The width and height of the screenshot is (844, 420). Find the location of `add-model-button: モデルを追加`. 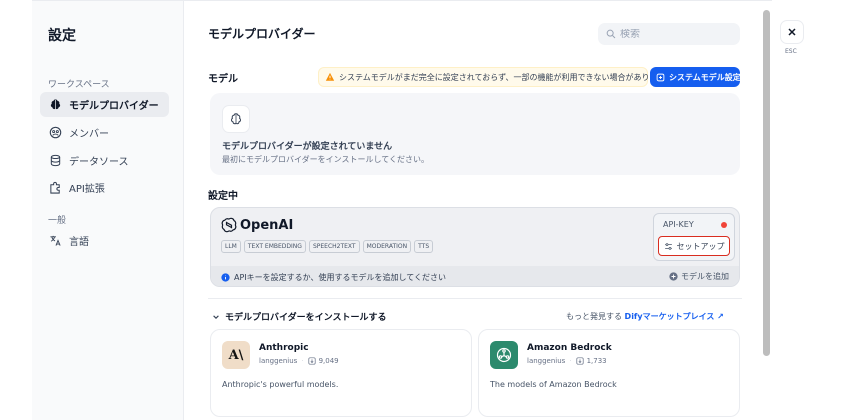

add-model-button: モデルを追加 is located at coordinates (699, 276).